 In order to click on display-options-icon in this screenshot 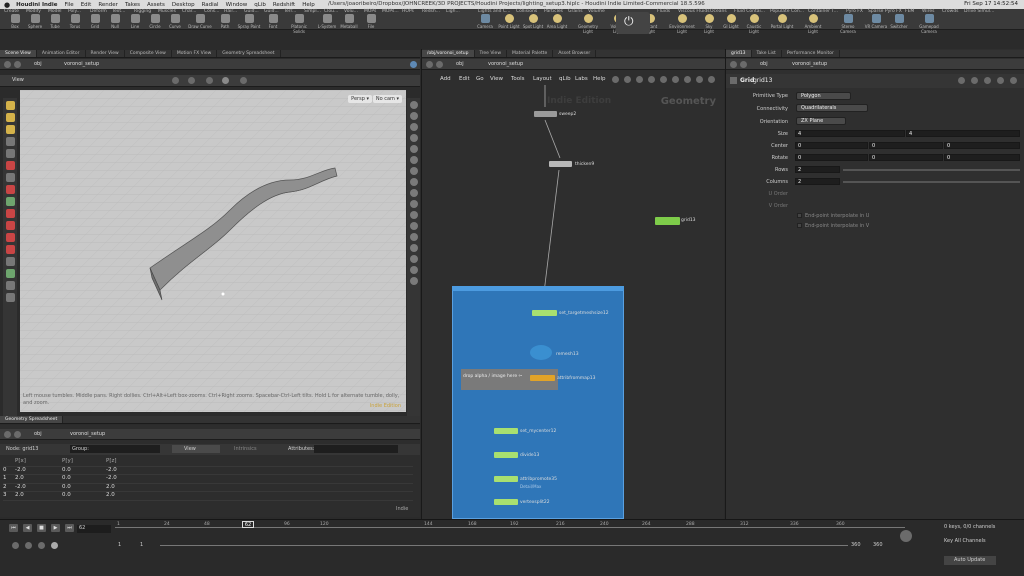, I will do `click(413, 105)`.